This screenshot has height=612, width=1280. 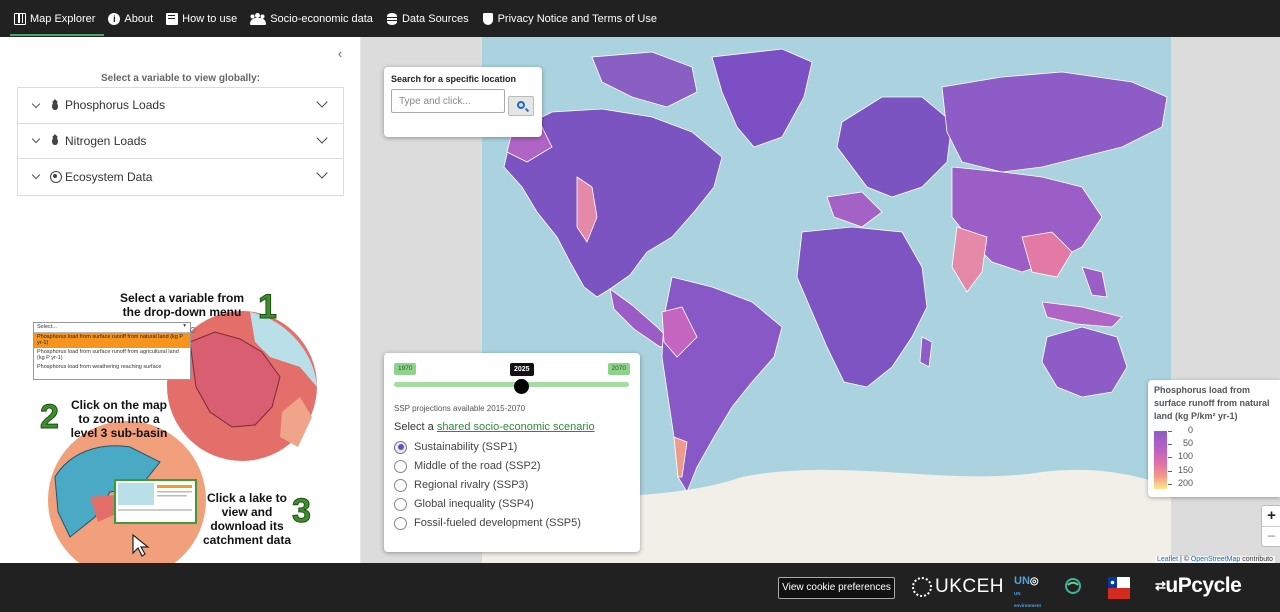 I want to click on accordion-label: Phosphorus Loads, so click(x=115, y=105).